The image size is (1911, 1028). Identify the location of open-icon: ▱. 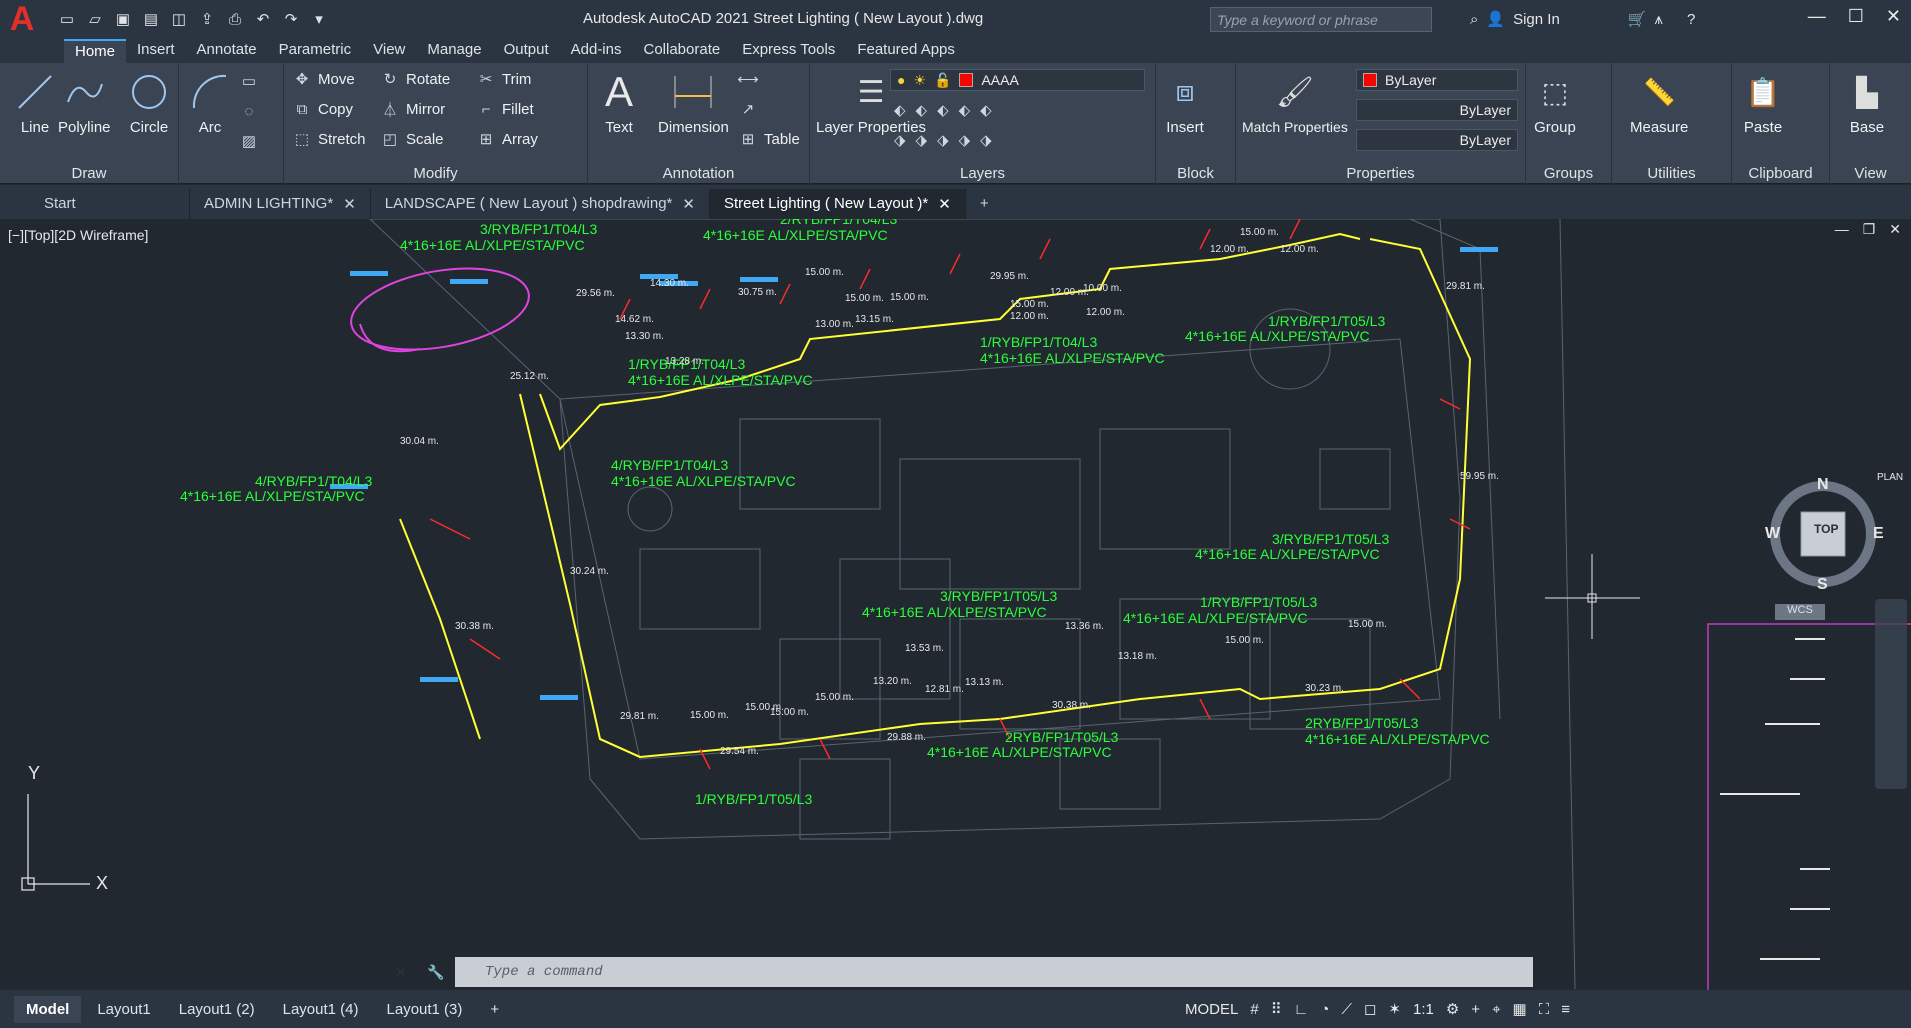
(95, 20).